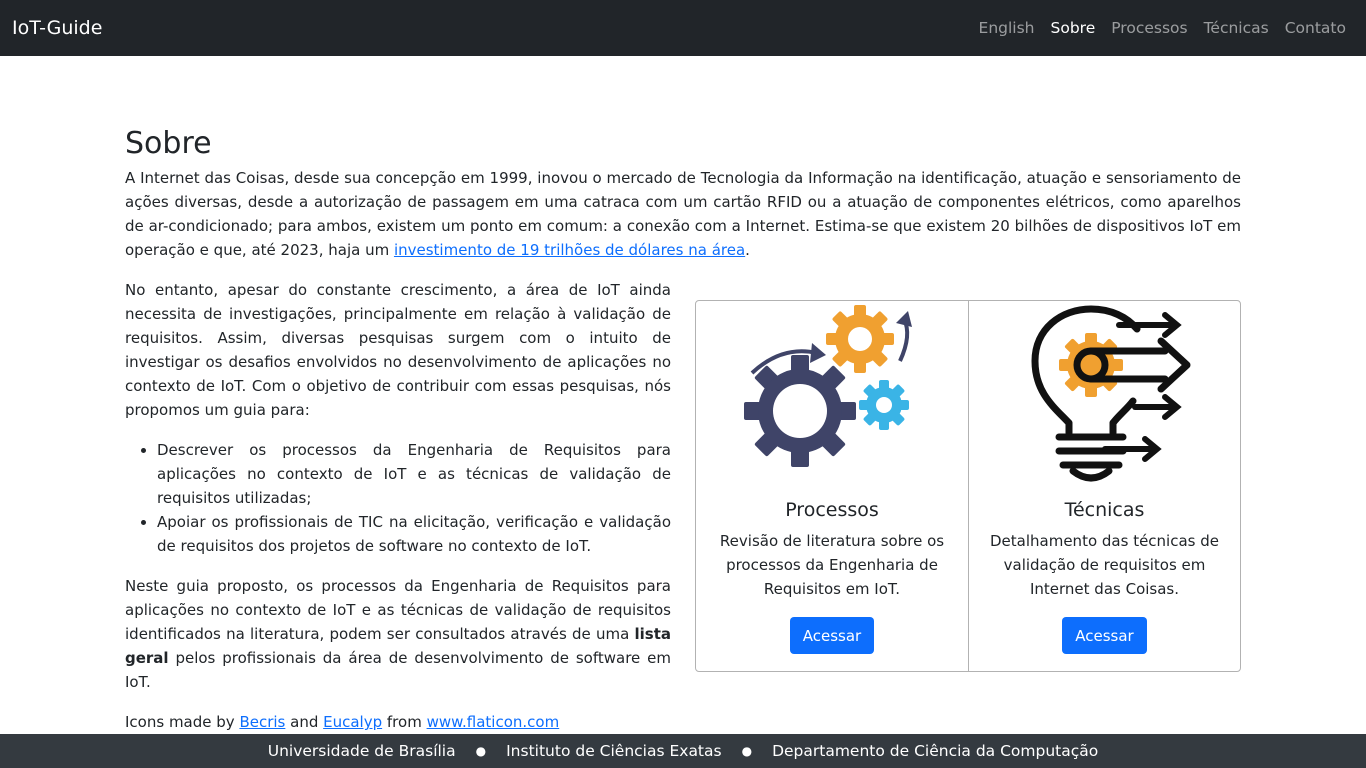  Describe the element at coordinates (1073, 28) in the screenshot. I see `nav-link-sobre: Sobre` at that location.